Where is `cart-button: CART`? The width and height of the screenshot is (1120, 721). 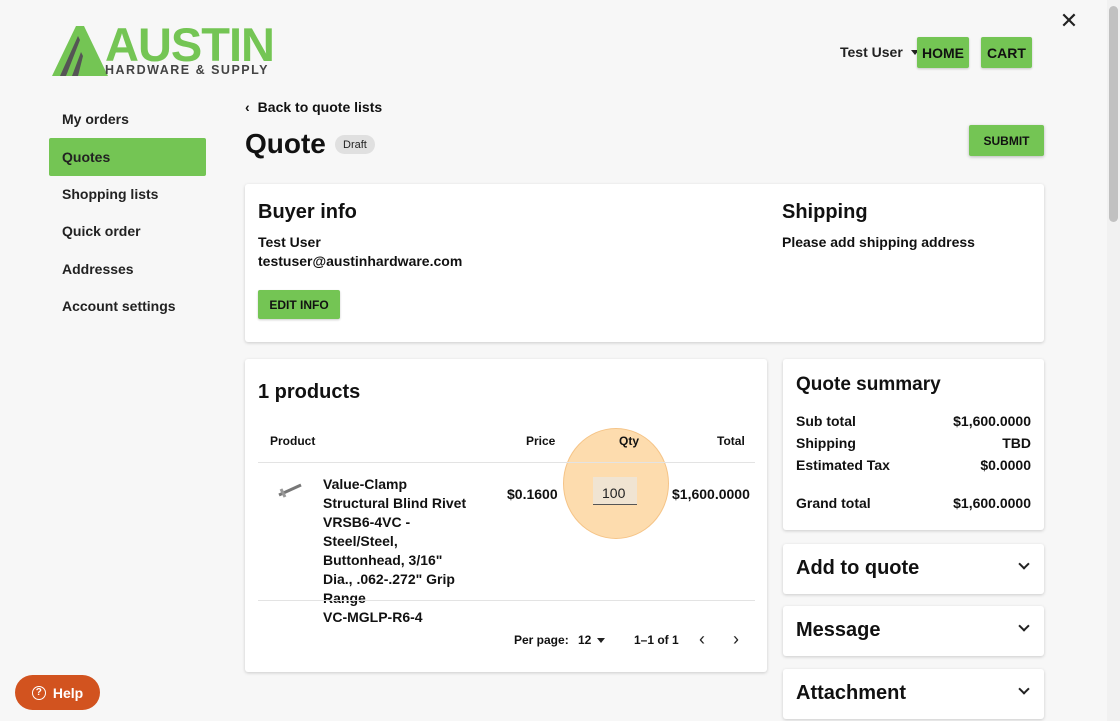
cart-button: CART is located at coordinates (1006, 52).